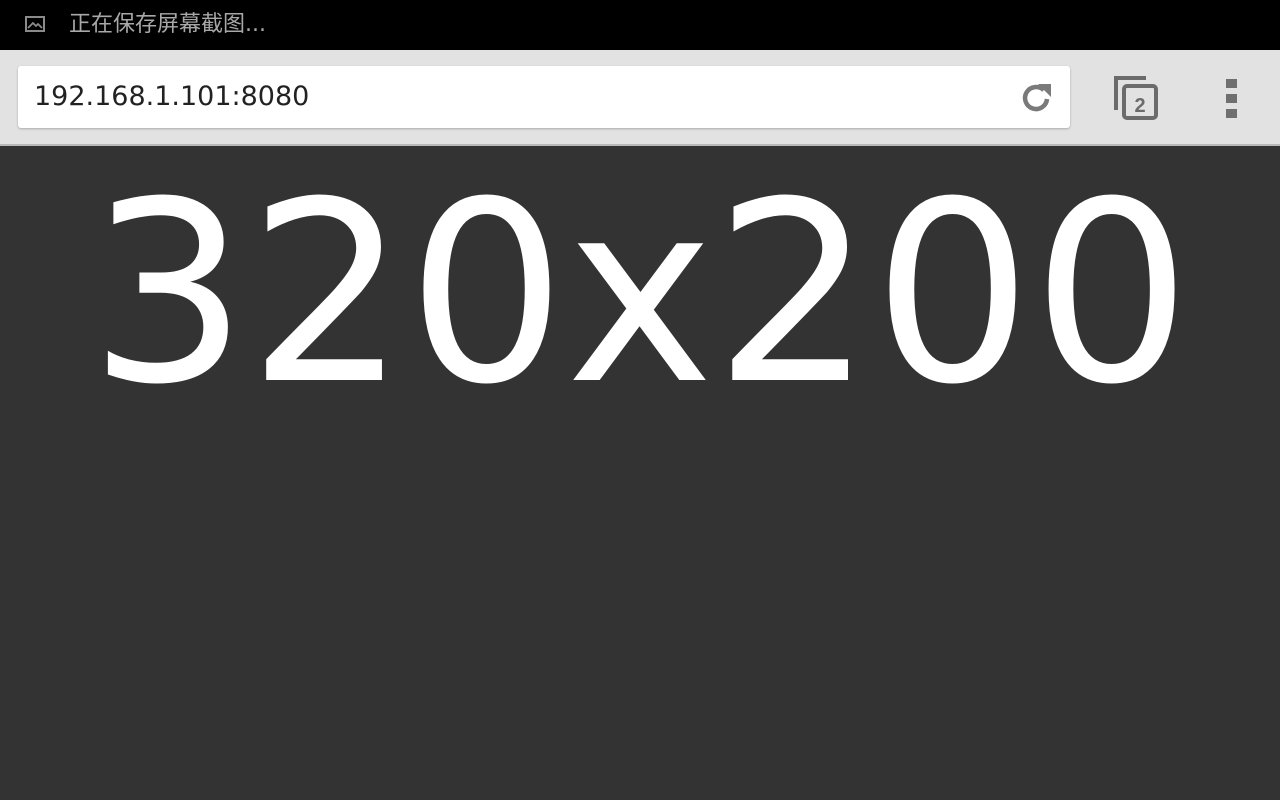 The width and height of the screenshot is (1280, 800). Describe the element at coordinates (171, 97) in the screenshot. I see `url-text: 192.168.1.101:8080` at that location.